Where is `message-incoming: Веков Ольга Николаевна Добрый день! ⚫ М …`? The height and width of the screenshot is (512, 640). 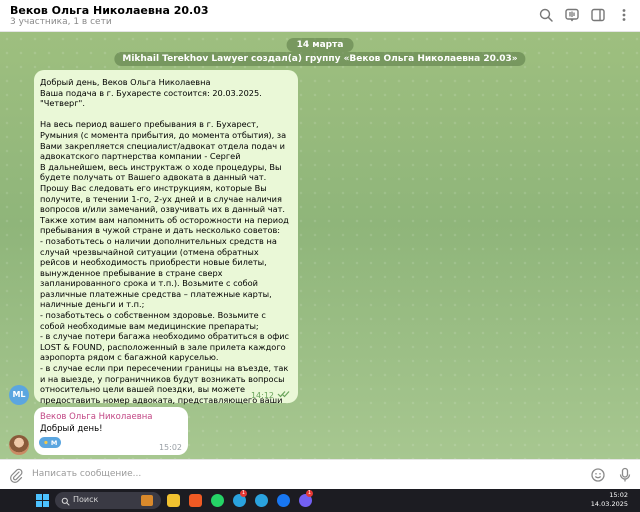
message-incoming: Веков Ольга Николаевна Добрый день! ⚫ М … is located at coordinates (111, 431).